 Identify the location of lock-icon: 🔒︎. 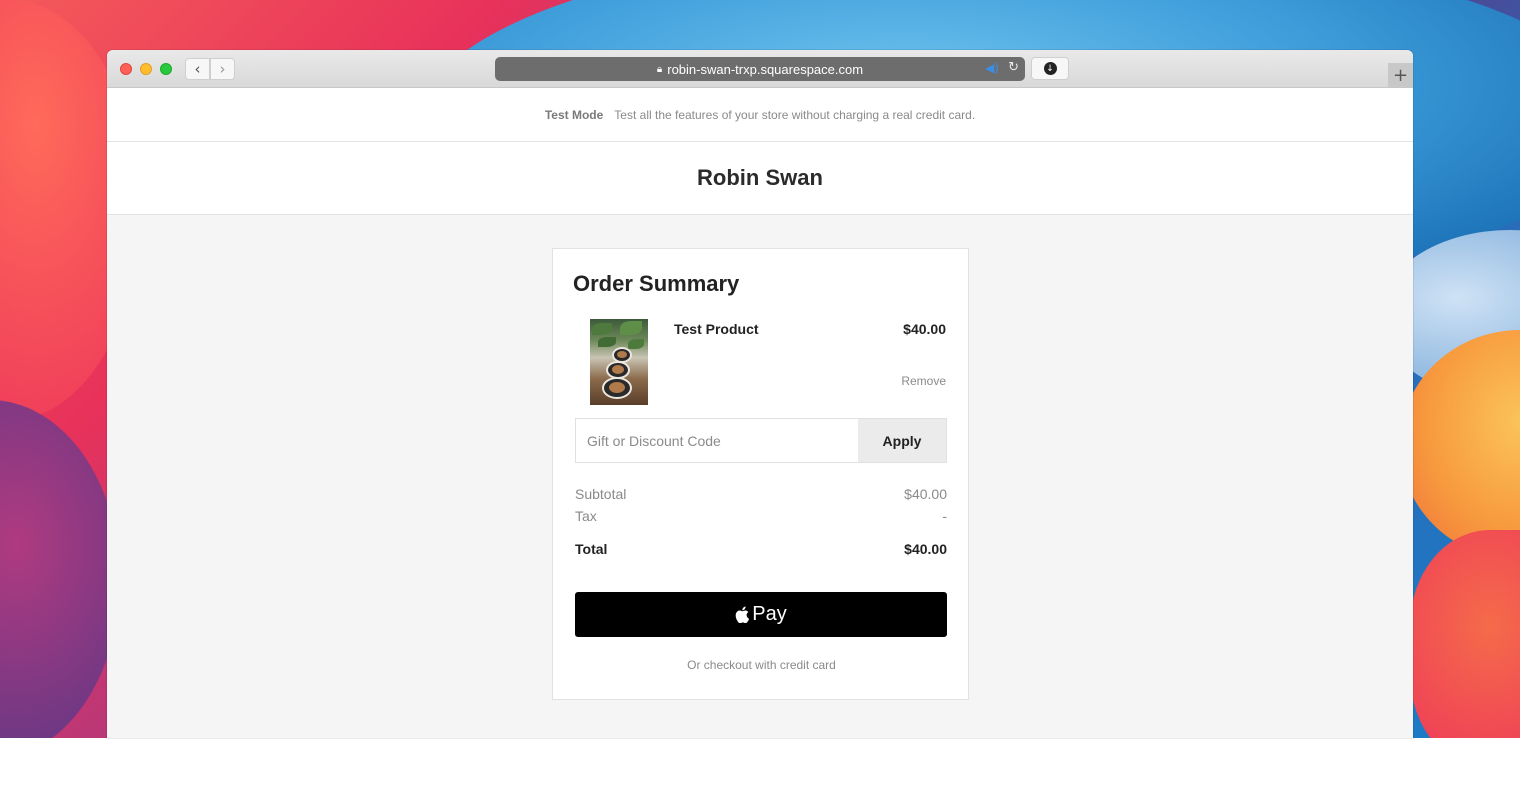
(659, 69).